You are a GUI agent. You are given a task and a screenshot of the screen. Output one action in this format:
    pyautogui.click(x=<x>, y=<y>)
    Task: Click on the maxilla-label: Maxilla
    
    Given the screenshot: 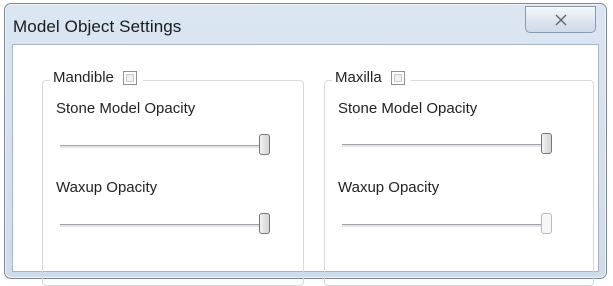 What is the action you would take?
    pyautogui.click(x=358, y=77)
    